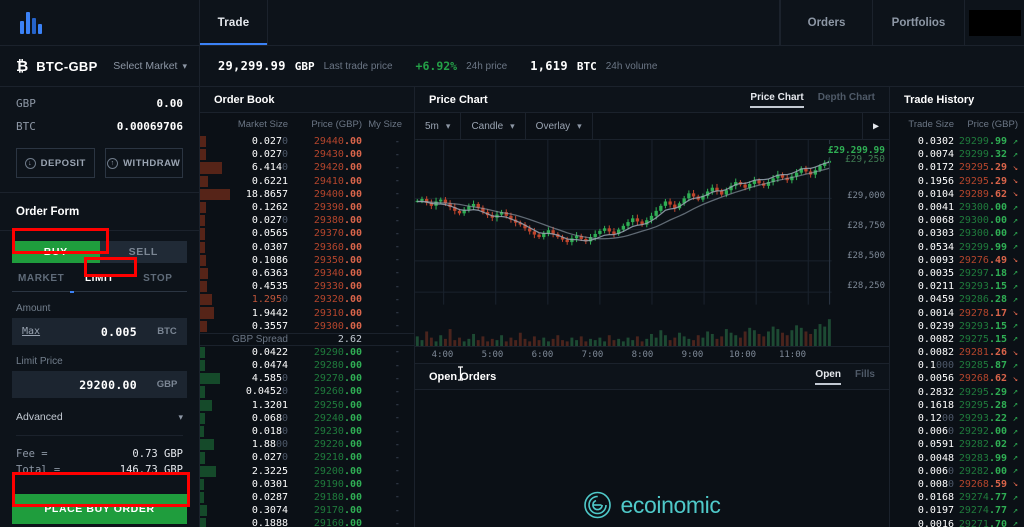 The height and width of the screenshot is (527, 1024). I want to click on withdraw-button: ↑ WITHDRAW, so click(143, 163).